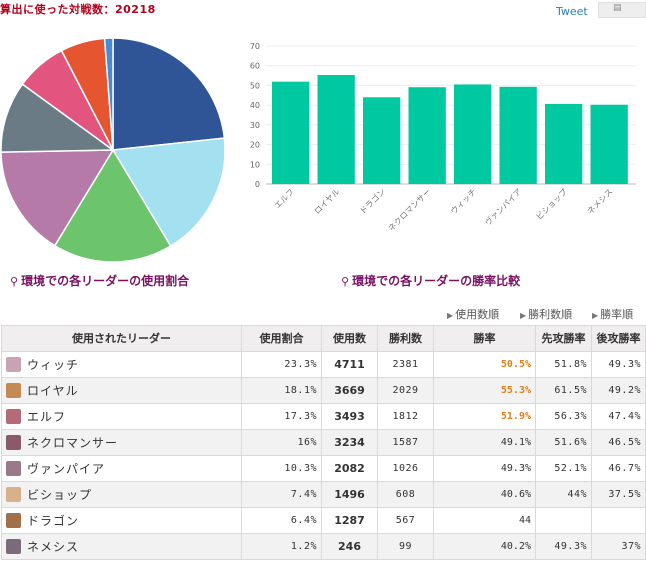  I want to click on leader-name: ロイヤル, so click(53, 391).